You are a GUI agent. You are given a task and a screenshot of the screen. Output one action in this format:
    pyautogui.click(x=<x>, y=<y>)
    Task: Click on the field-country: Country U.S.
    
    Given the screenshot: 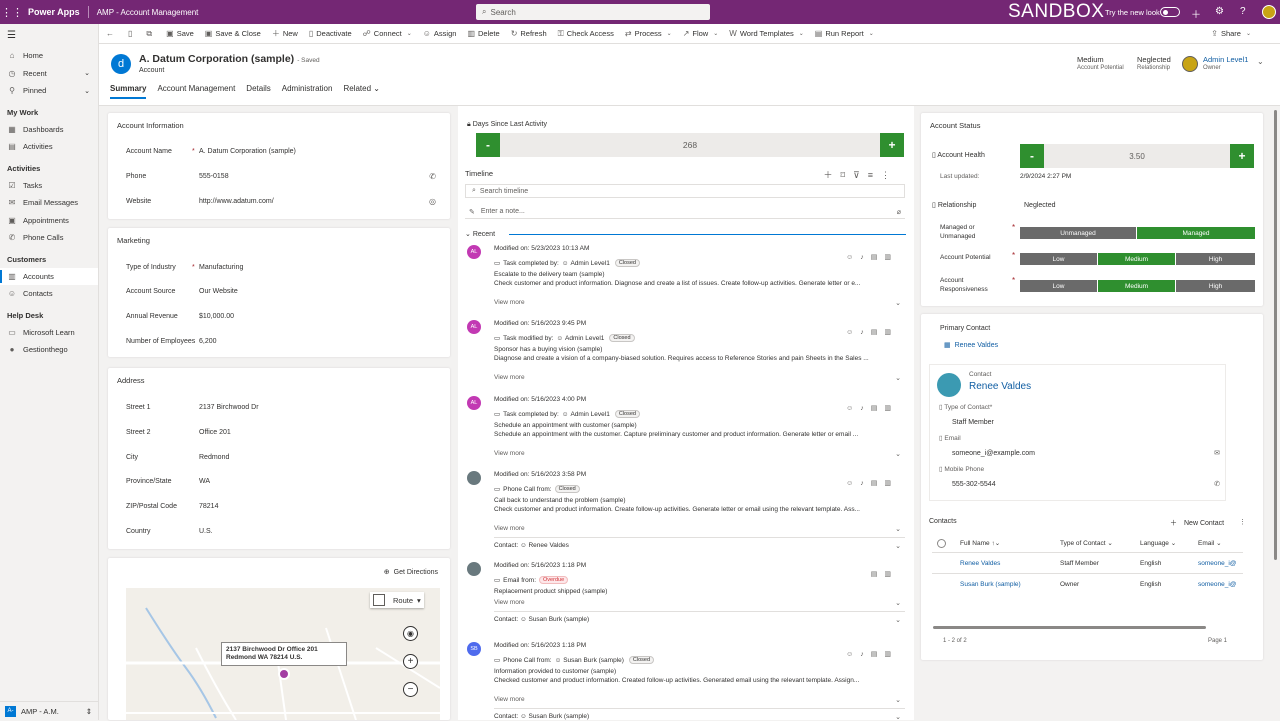 What is the action you would take?
    pyautogui.click(x=169, y=531)
    